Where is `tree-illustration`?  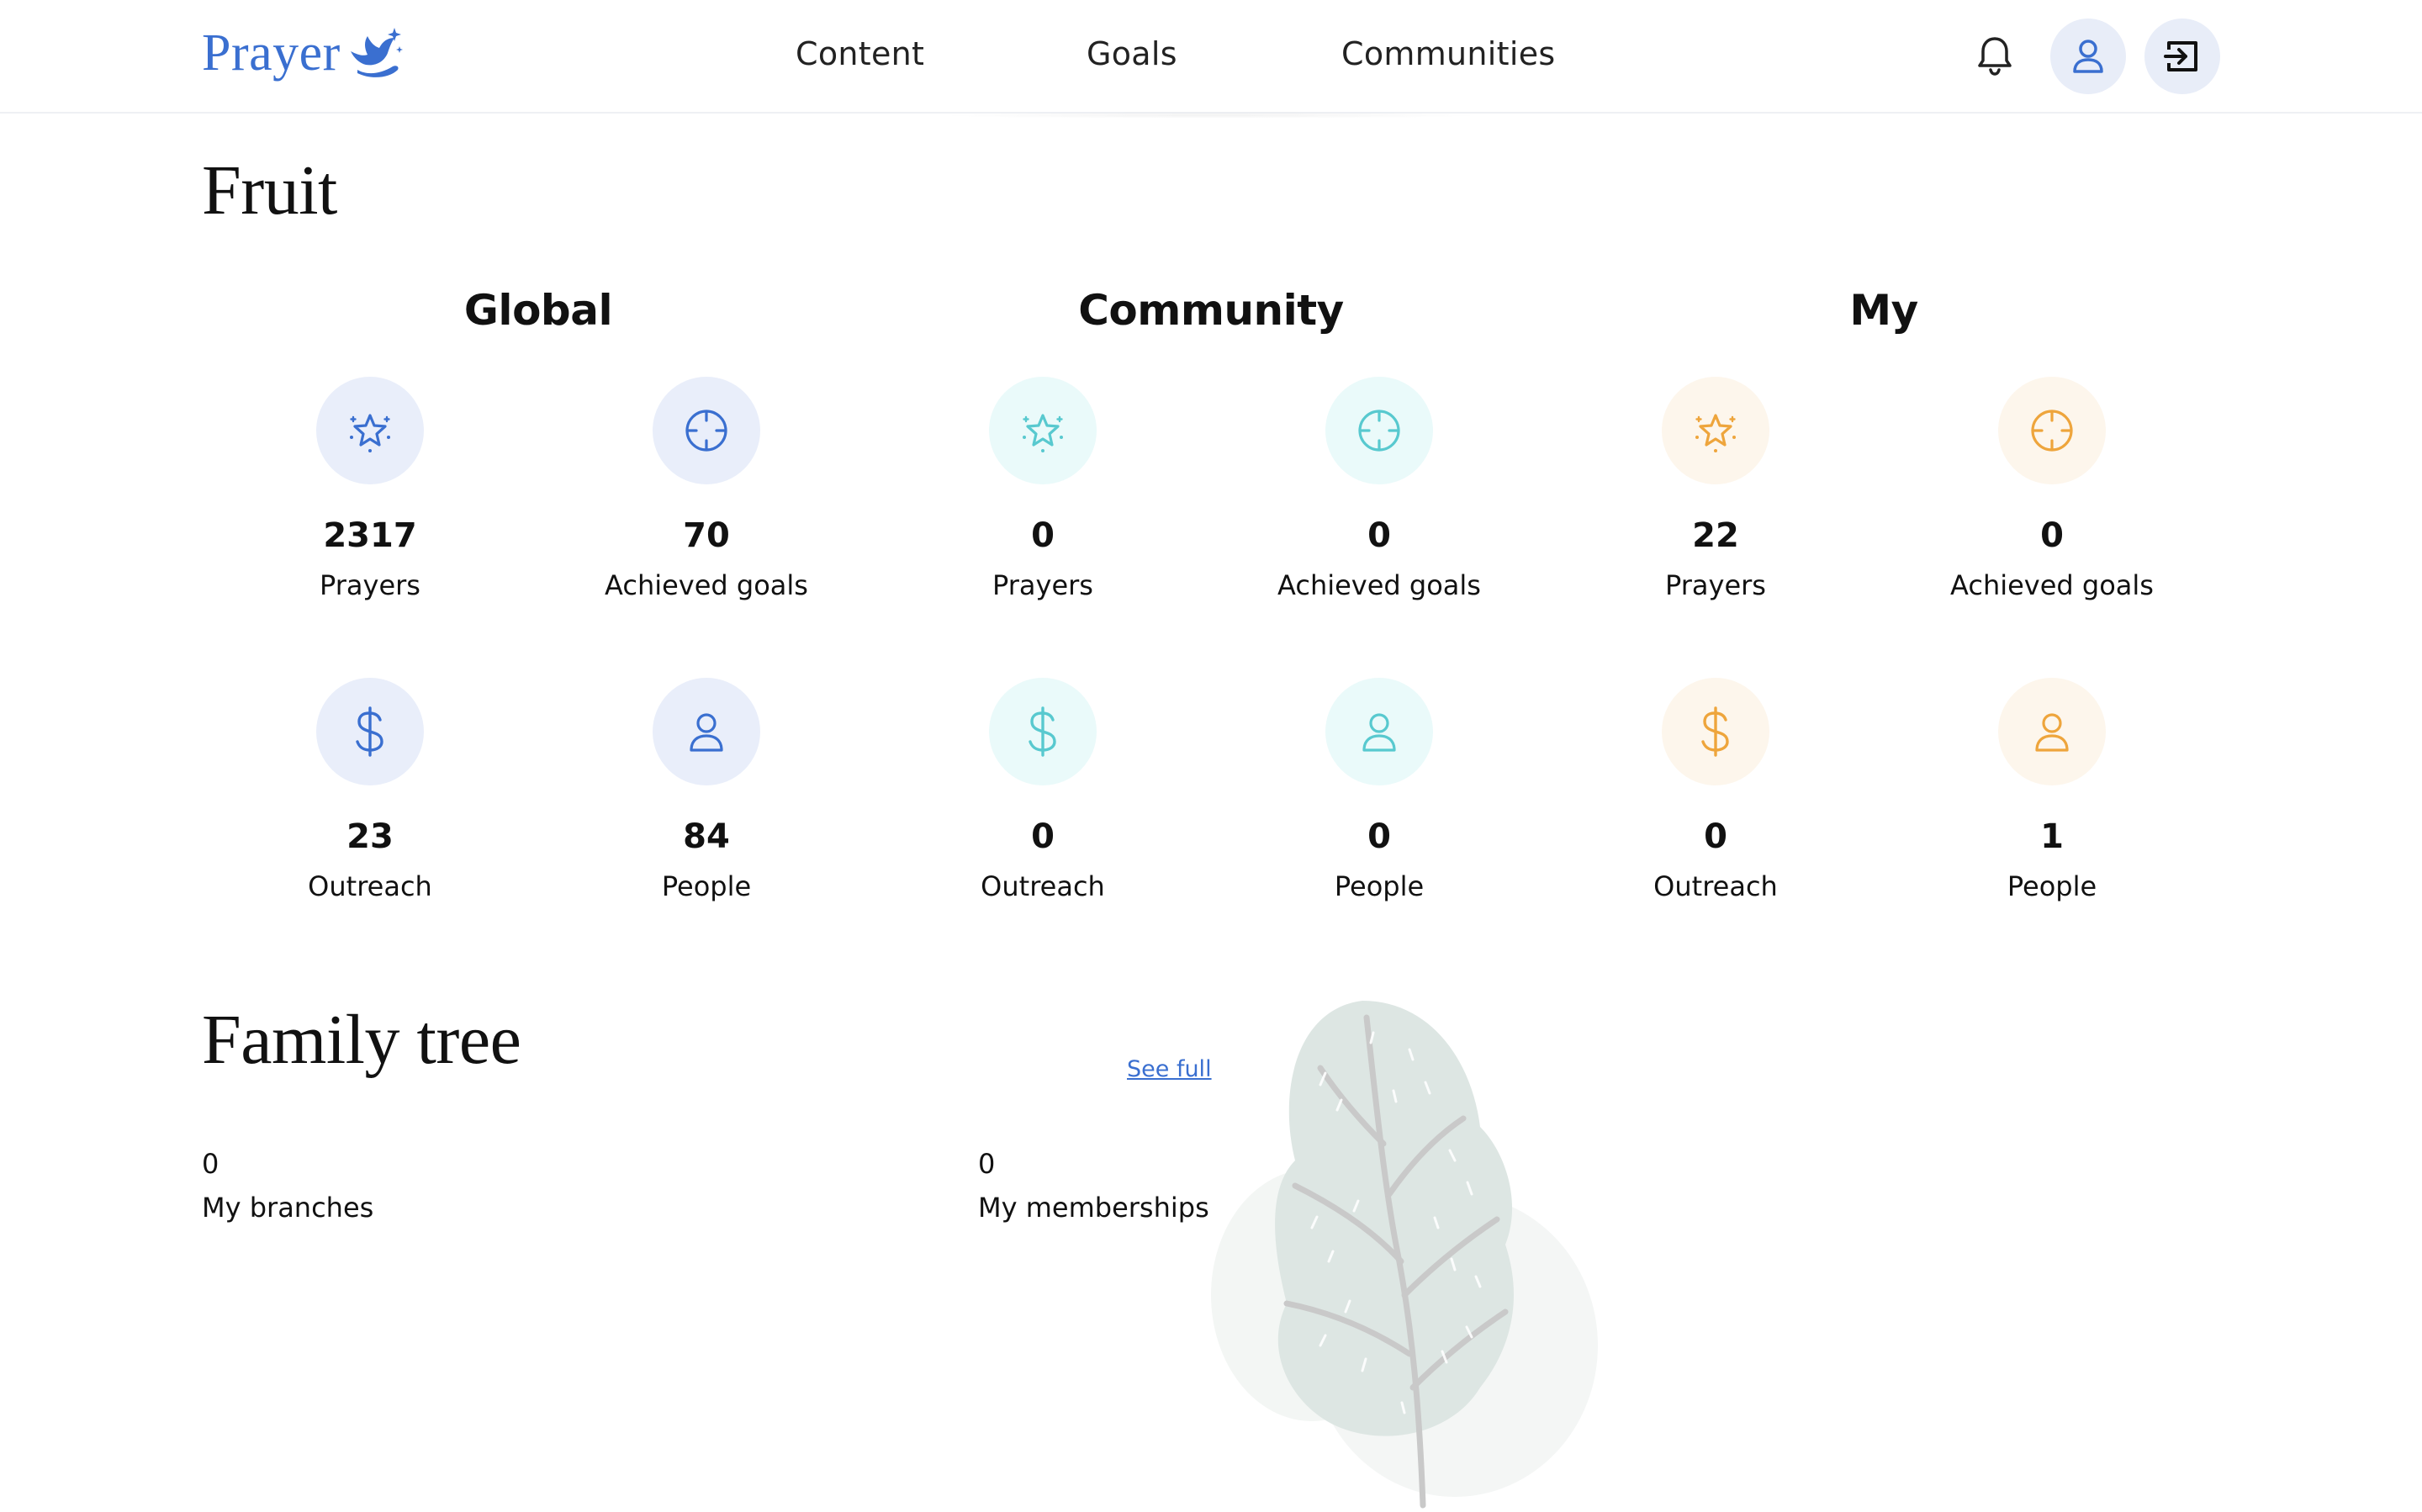 tree-illustration is located at coordinates (1404, 1255).